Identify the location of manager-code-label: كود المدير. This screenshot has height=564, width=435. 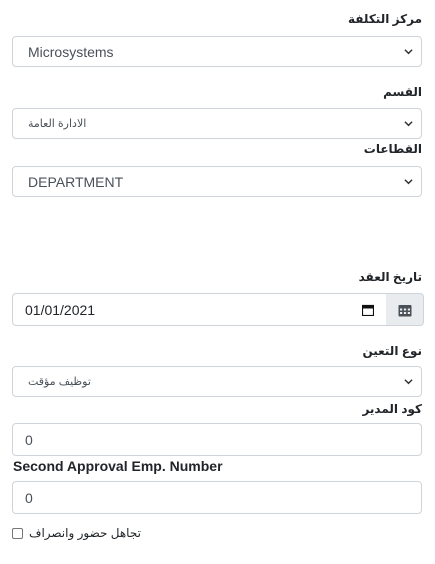
(392, 409).